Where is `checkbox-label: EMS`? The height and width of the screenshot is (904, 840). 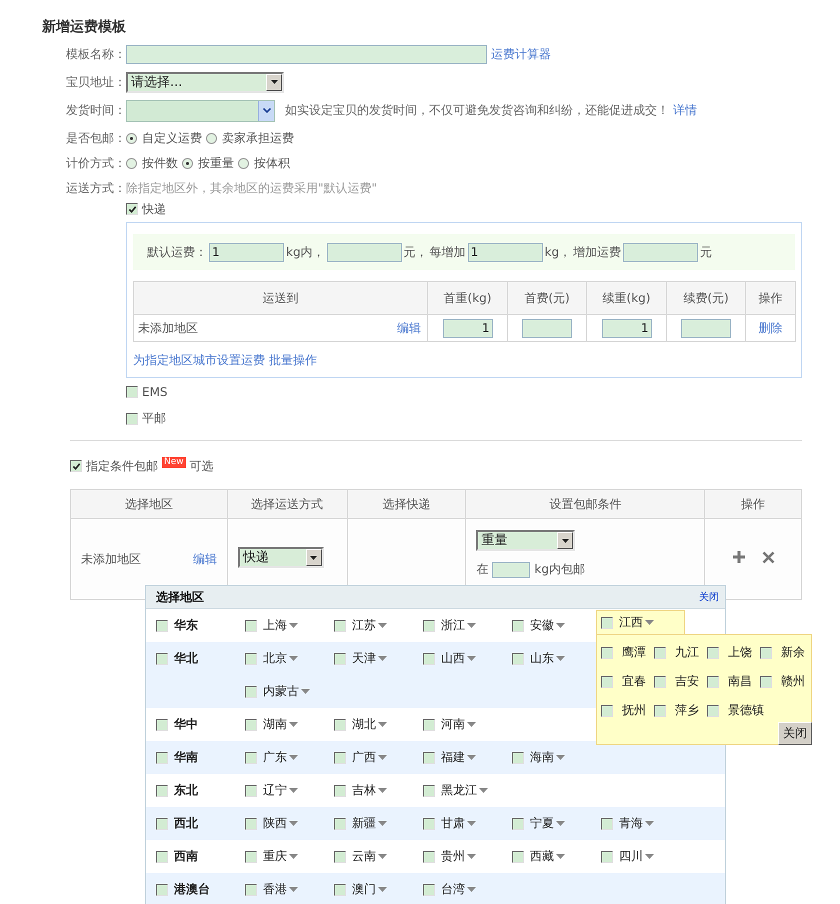 checkbox-label: EMS is located at coordinates (155, 391).